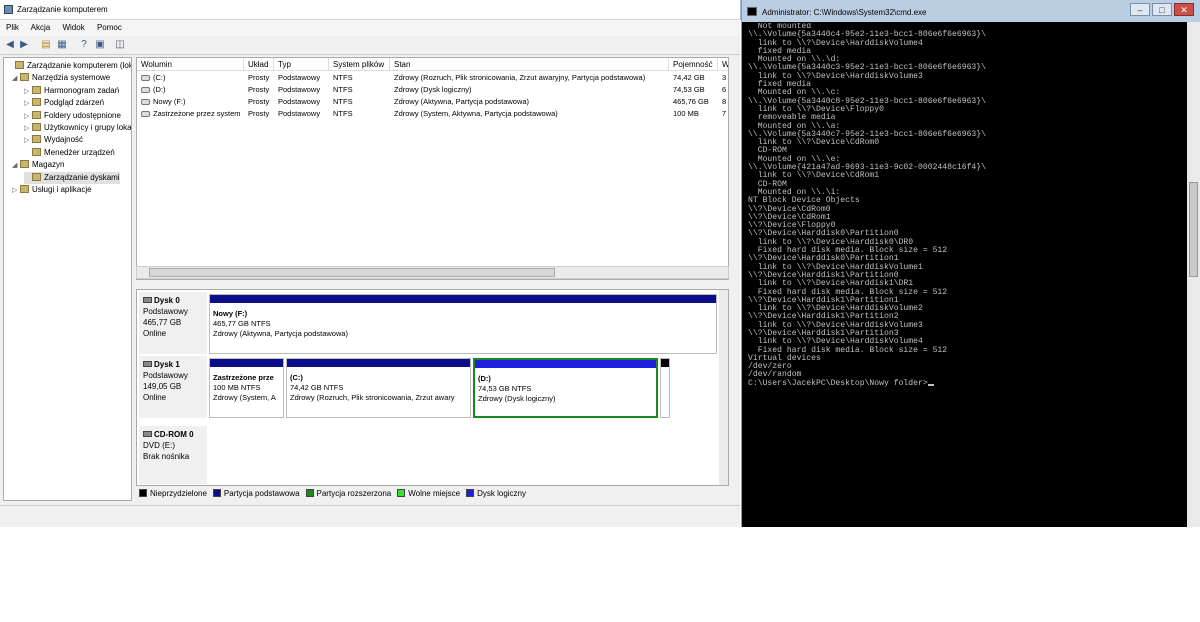 The image size is (1200, 622). What do you see at coordinates (120, 45) in the screenshot?
I see `disk-tool-icon: ◫` at bounding box center [120, 45].